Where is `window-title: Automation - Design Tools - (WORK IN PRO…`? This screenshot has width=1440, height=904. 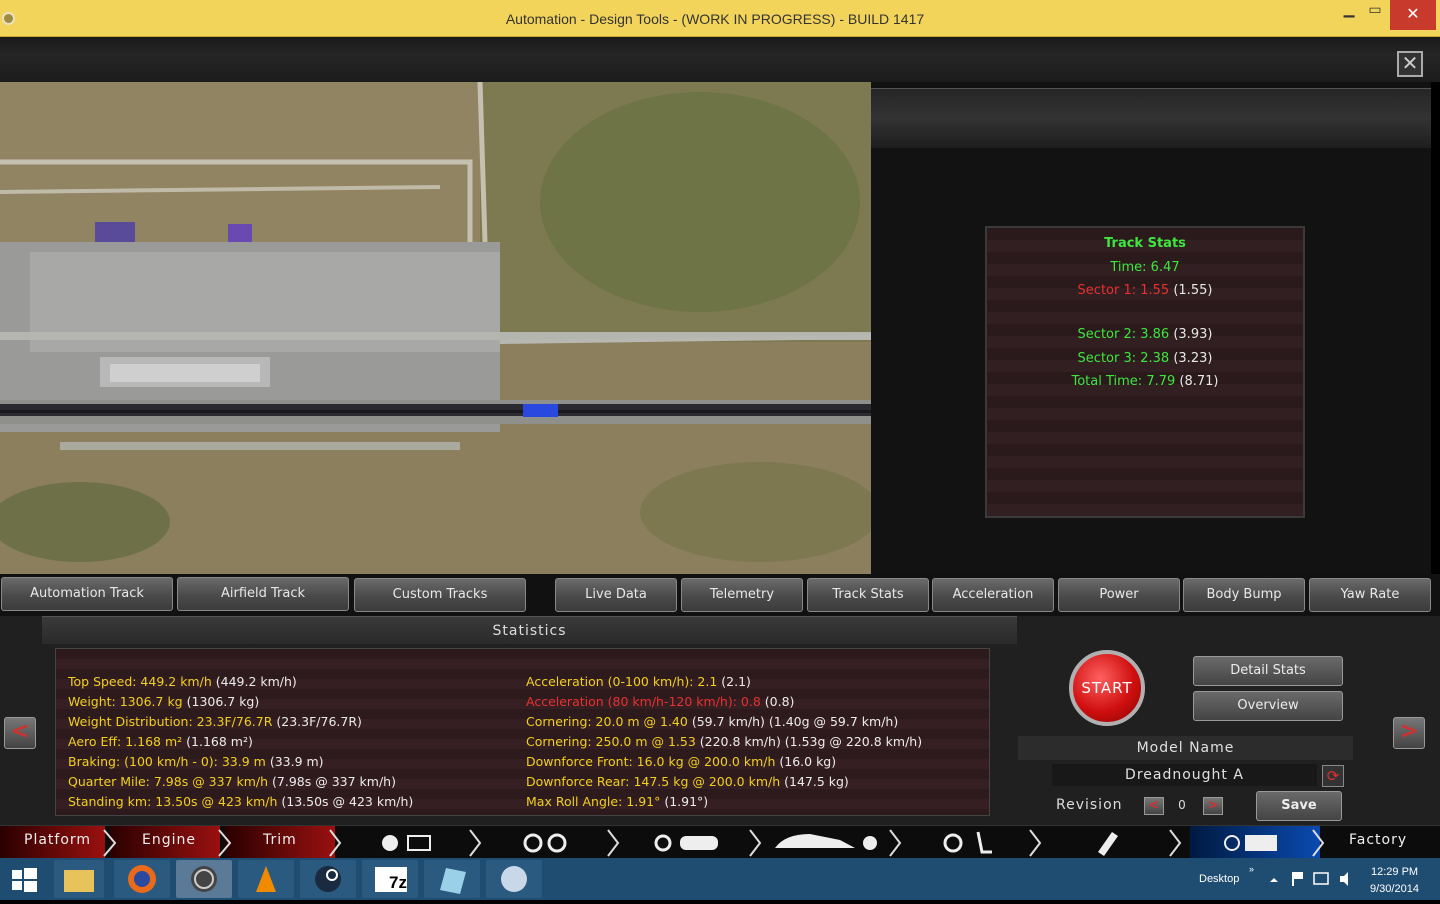 window-title: Automation - Design Tools - (WORK IN PRO… is located at coordinates (715, 19).